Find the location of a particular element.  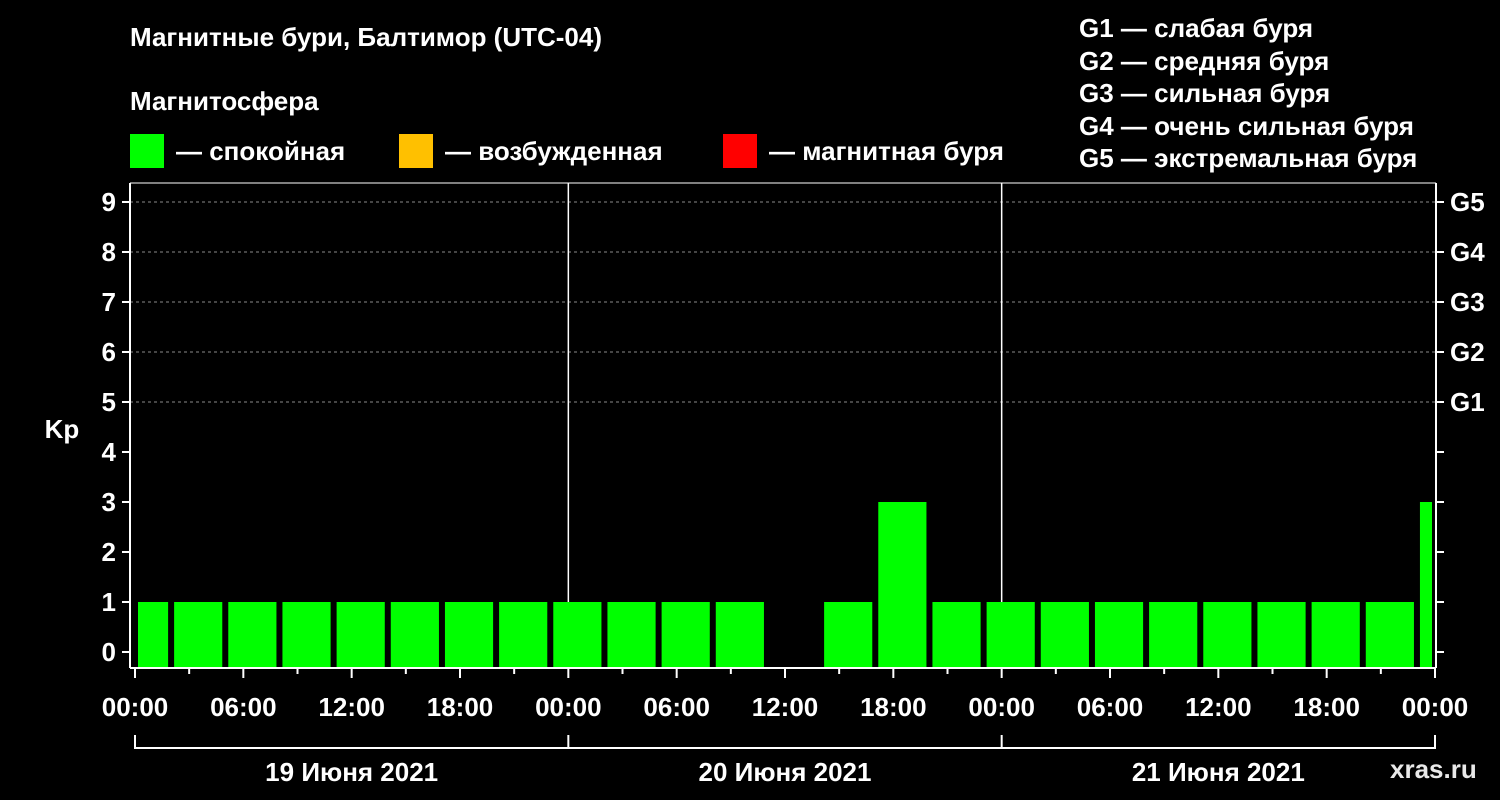

x-tick-label-6: 12:00 is located at coordinates (785, 707).